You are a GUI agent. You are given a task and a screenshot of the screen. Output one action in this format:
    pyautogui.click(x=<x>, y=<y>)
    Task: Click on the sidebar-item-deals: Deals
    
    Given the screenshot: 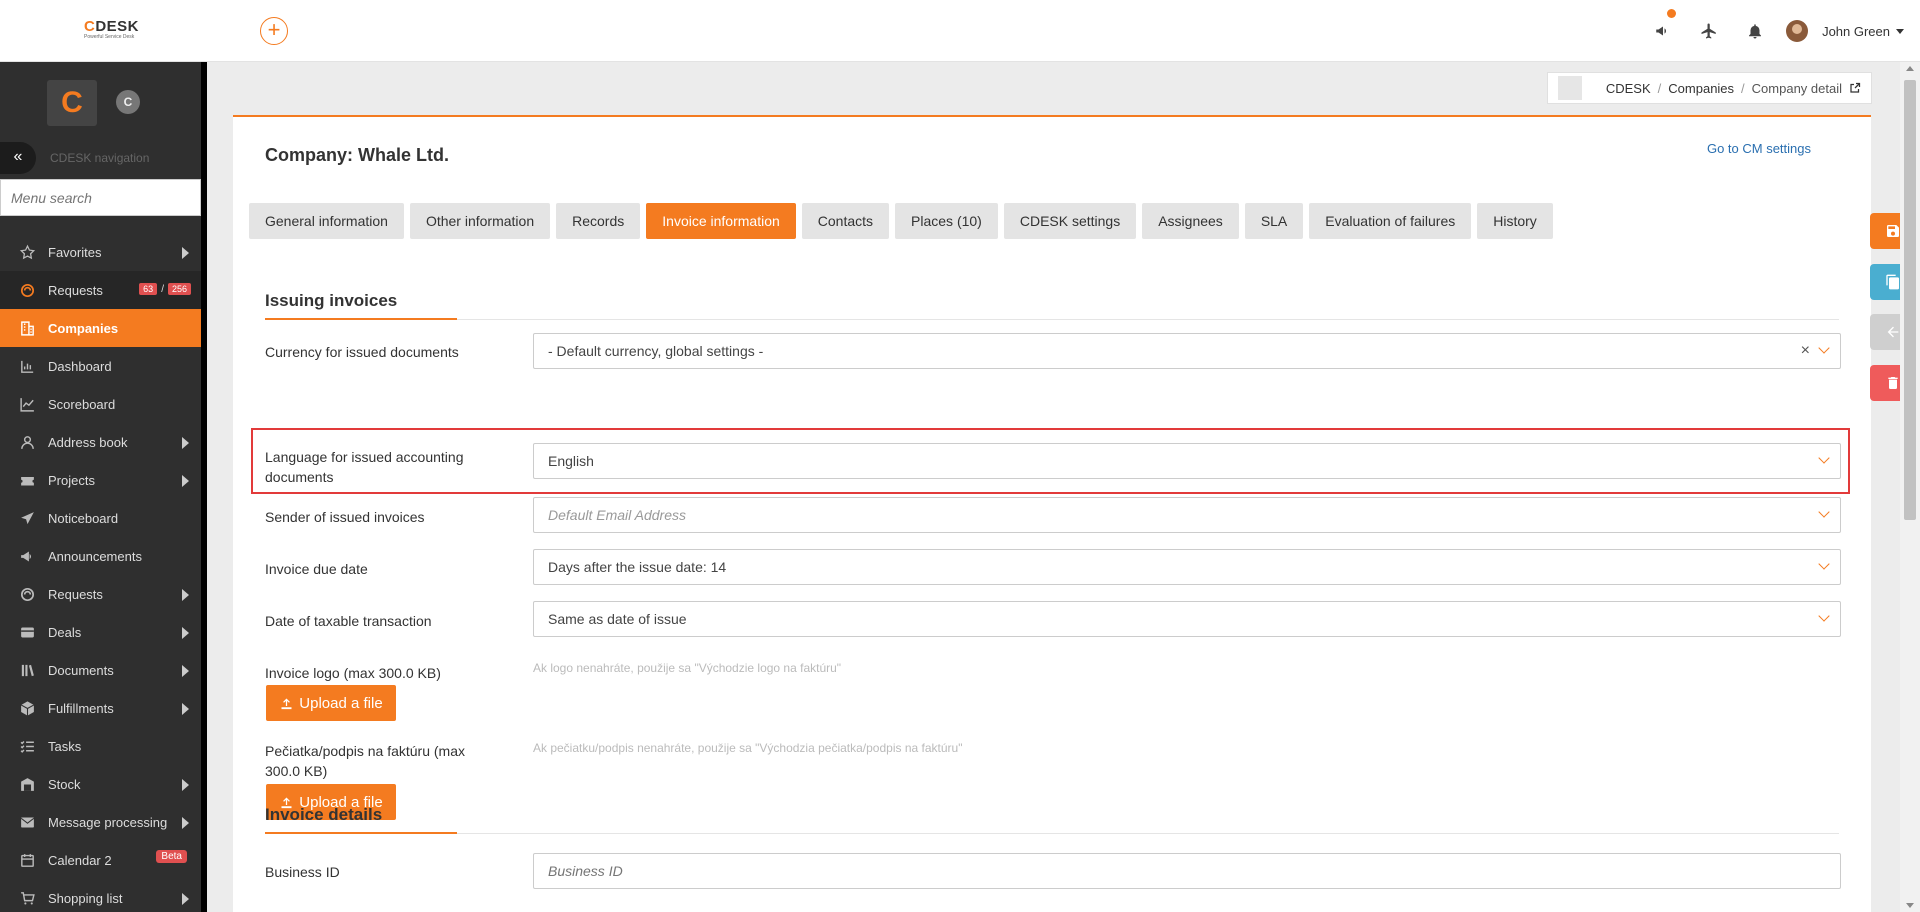 What is the action you would take?
    pyautogui.click(x=100, y=632)
    